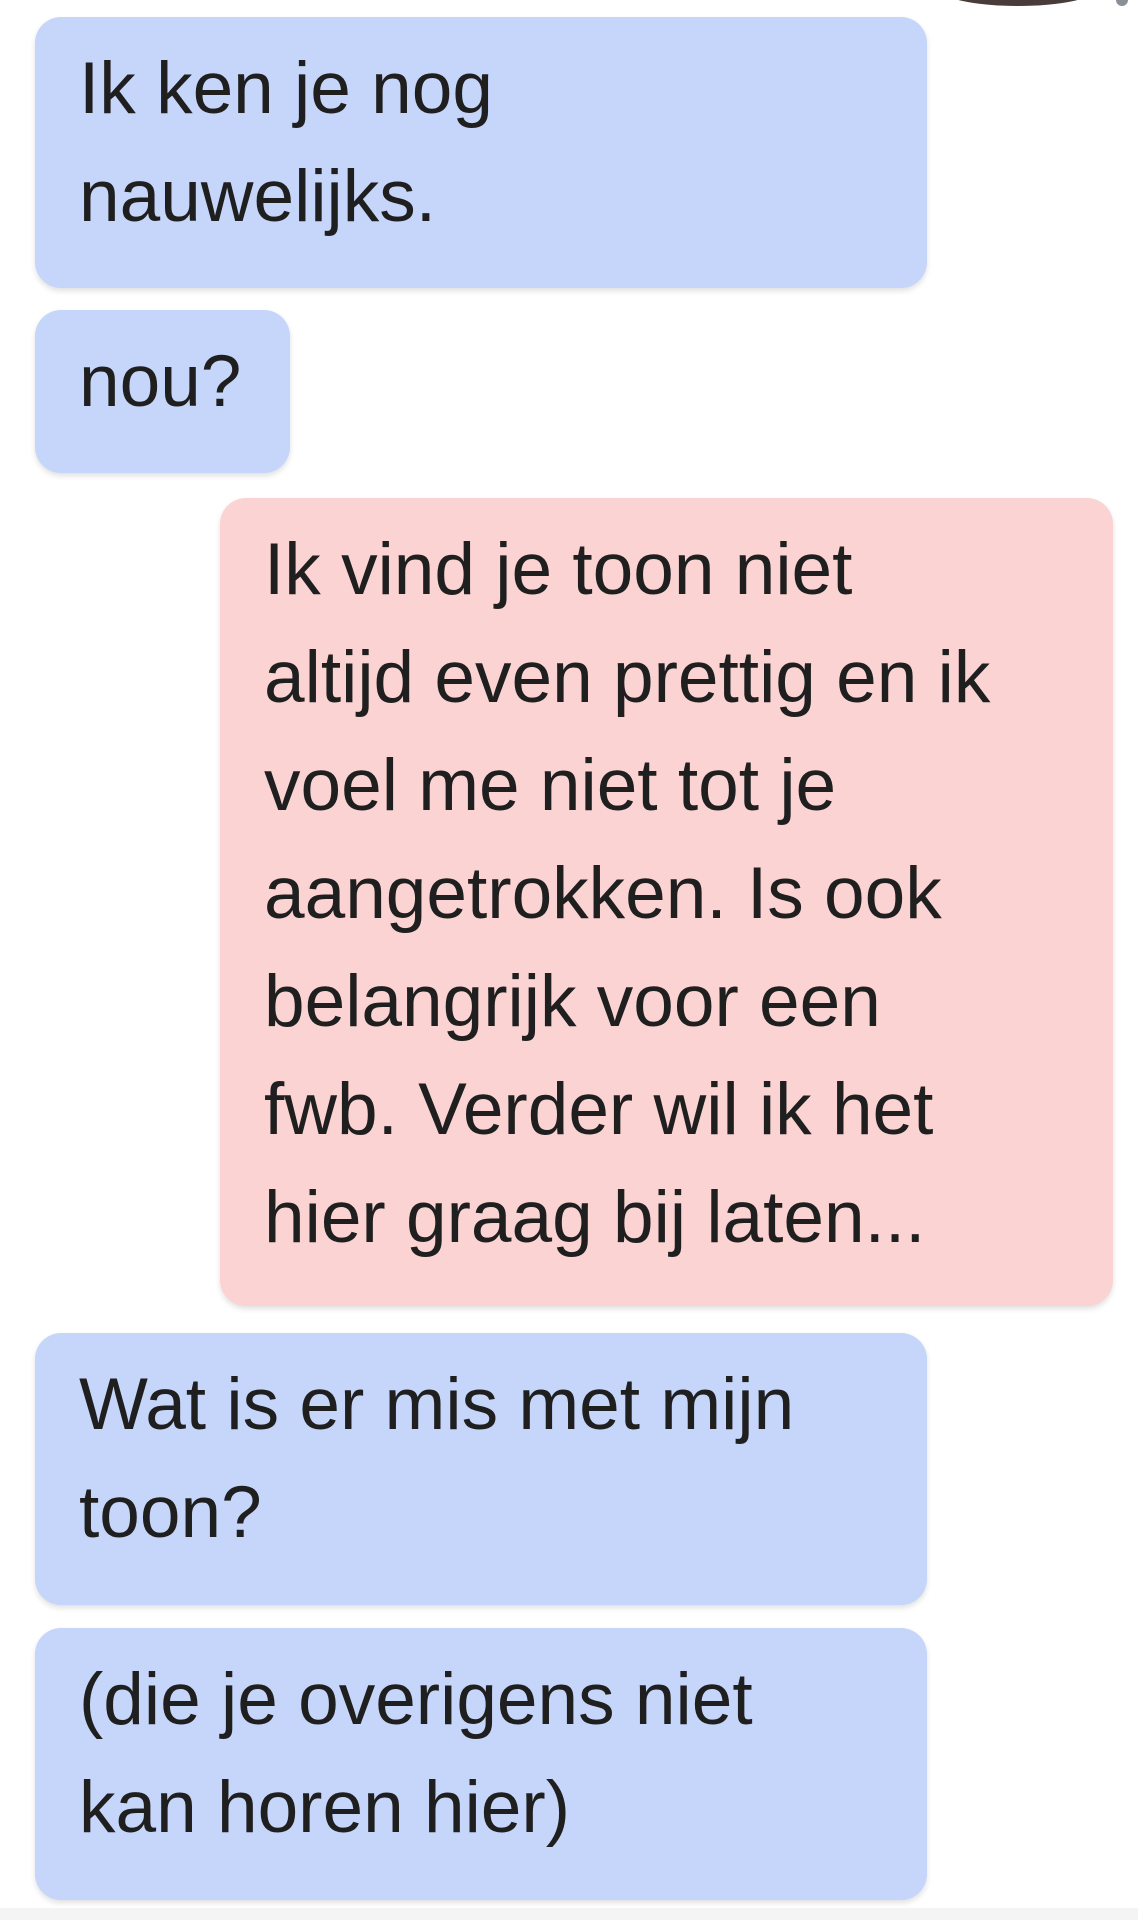 This screenshot has height=1920, width=1138. Describe the element at coordinates (416, 1753) in the screenshot. I see `message-text: (die je overigens niet kan horen hier)` at that location.